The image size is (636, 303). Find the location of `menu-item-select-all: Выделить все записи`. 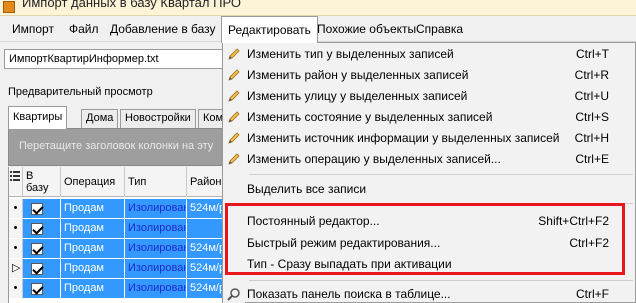

menu-item-select-all: Выделить все записи is located at coordinates (429, 189).